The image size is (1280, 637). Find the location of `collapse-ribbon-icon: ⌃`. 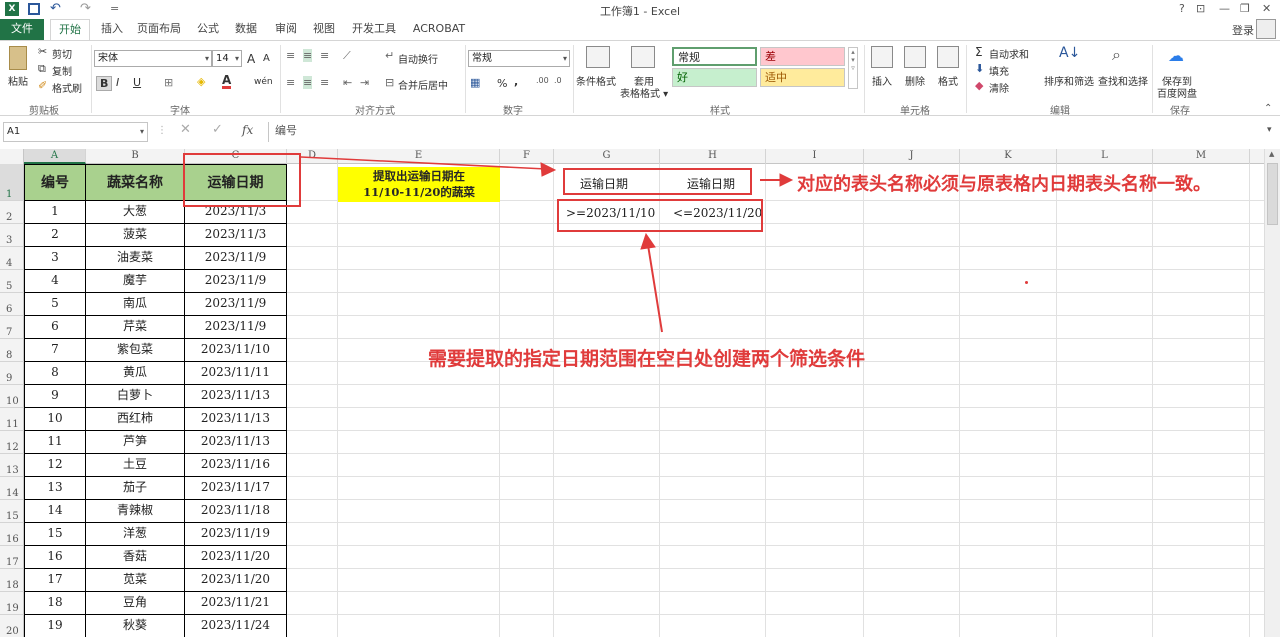

collapse-ribbon-icon: ⌃ is located at coordinates (1268, 108).